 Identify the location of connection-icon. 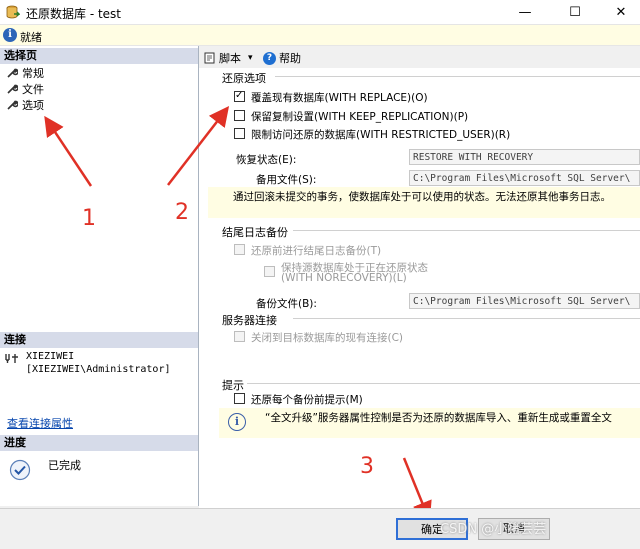
(11, 358).